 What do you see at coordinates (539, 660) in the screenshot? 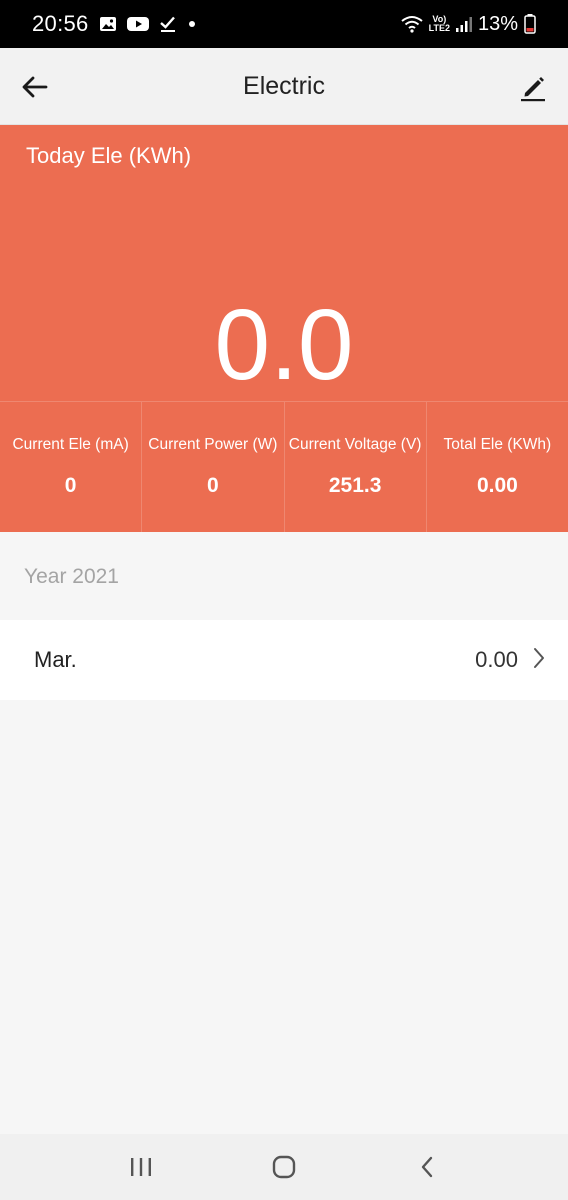
I see `chevron-right-icon` at bounding box center [539, 660].